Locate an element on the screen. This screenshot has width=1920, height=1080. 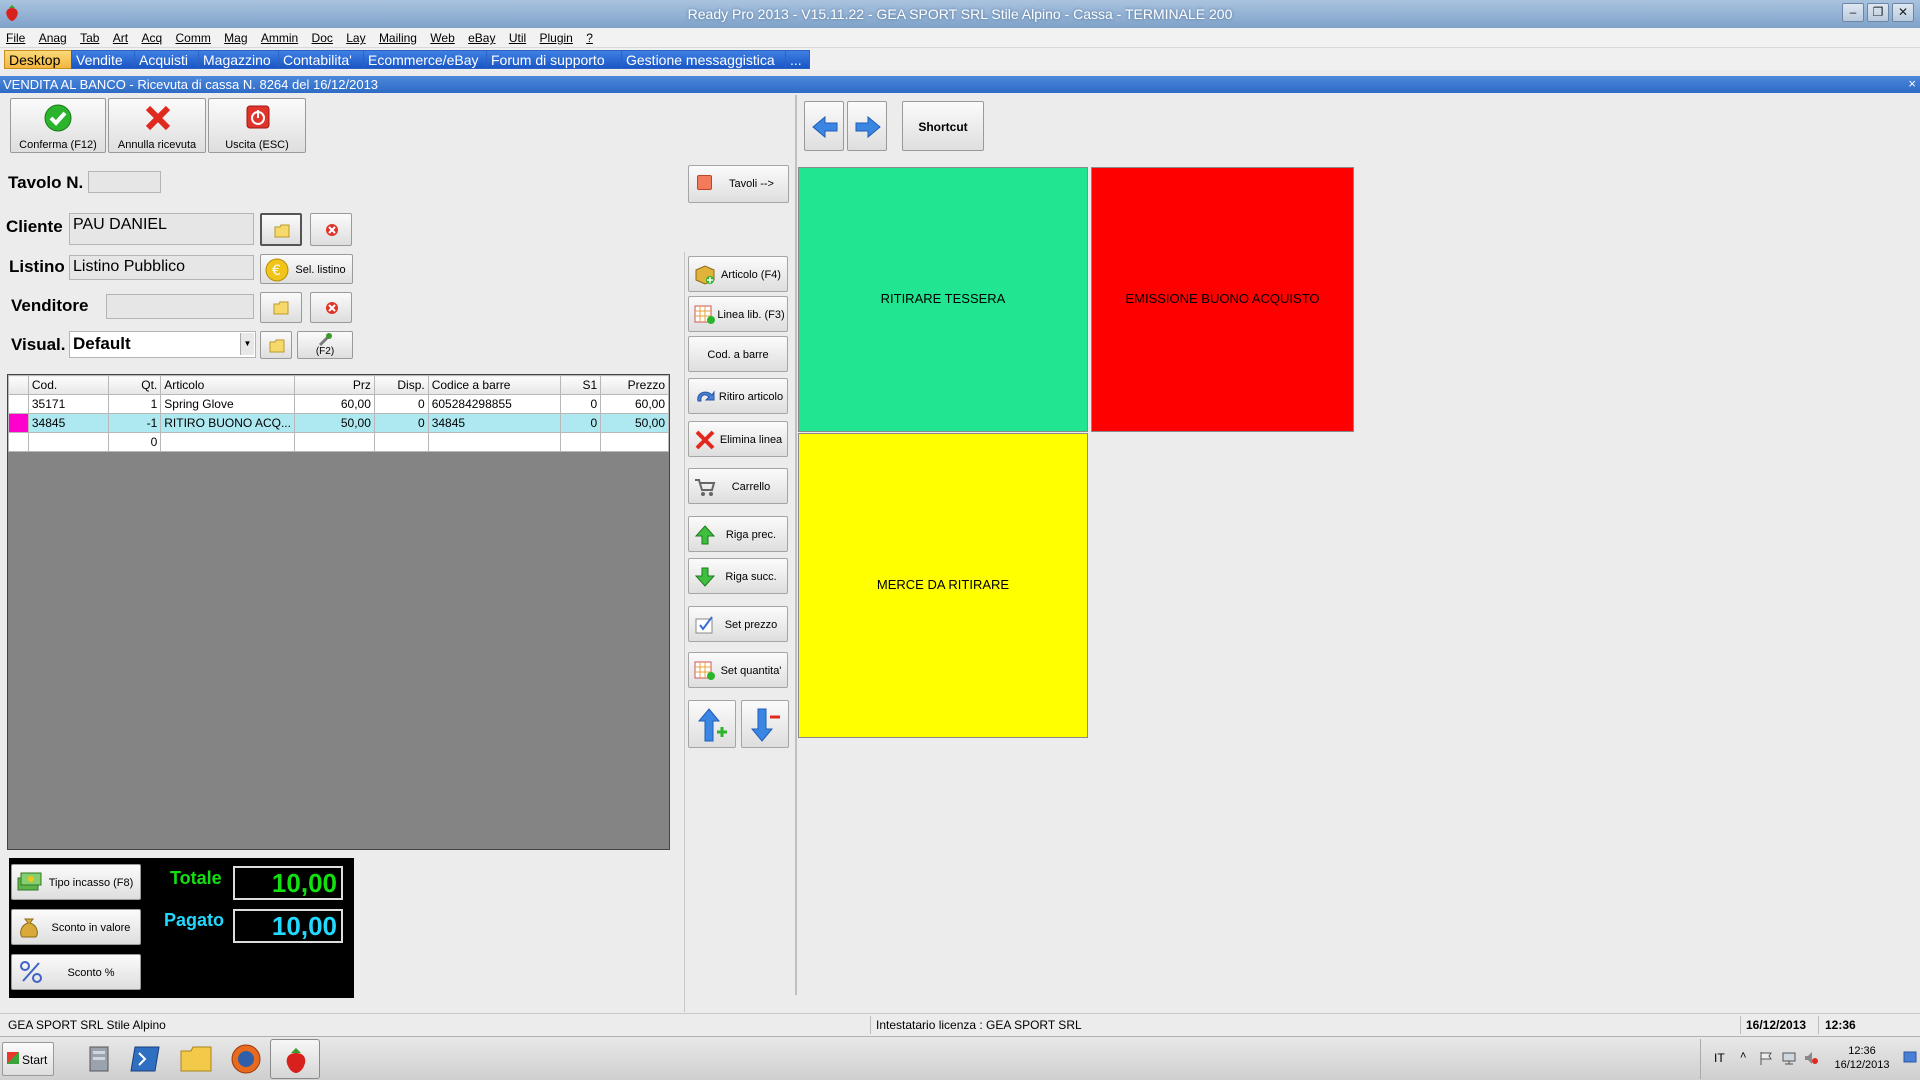
table-row: 0 is located at coordinates (338, 442).